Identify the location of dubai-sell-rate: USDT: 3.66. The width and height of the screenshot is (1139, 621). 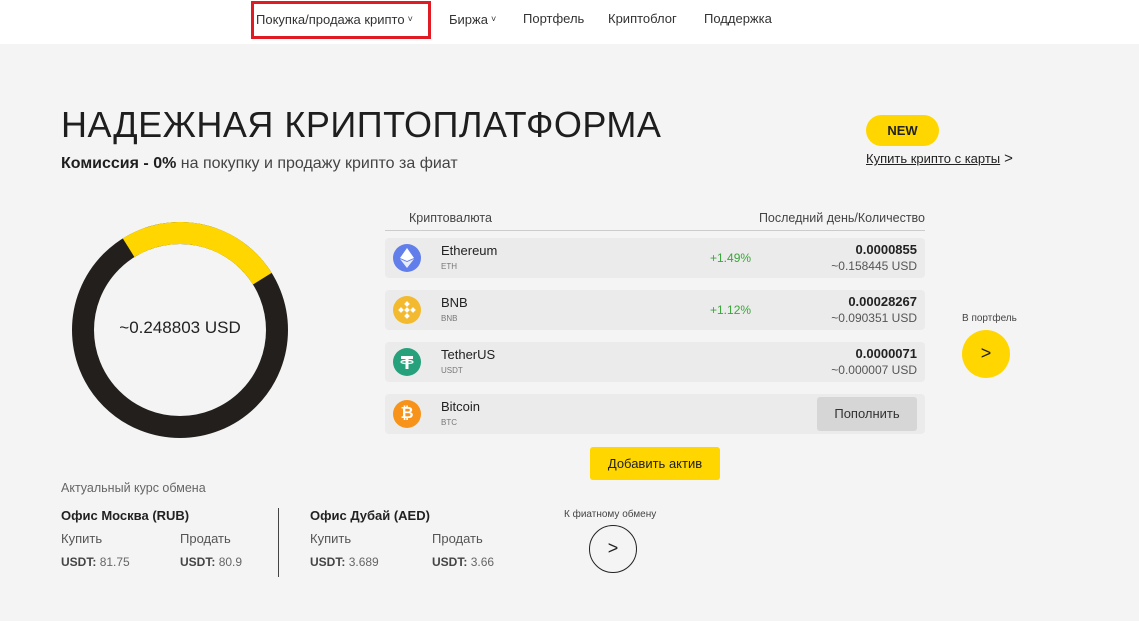
(463, 562).